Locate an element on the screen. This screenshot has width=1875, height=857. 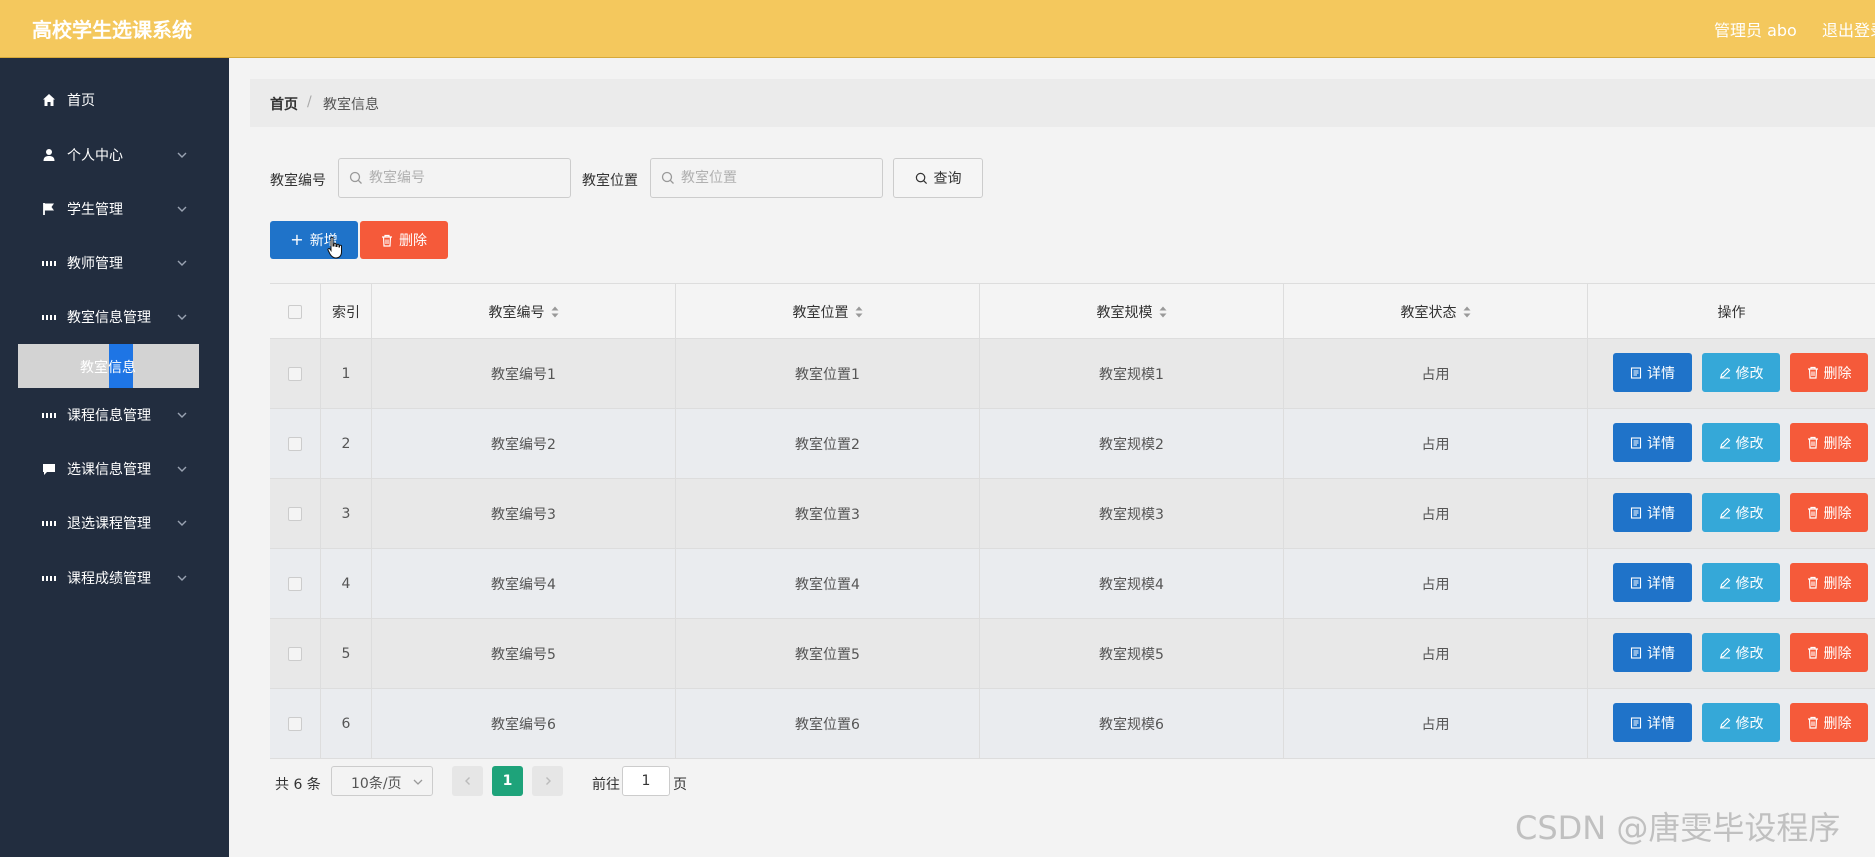
goto-page-input is located at coordinates (646, 781).